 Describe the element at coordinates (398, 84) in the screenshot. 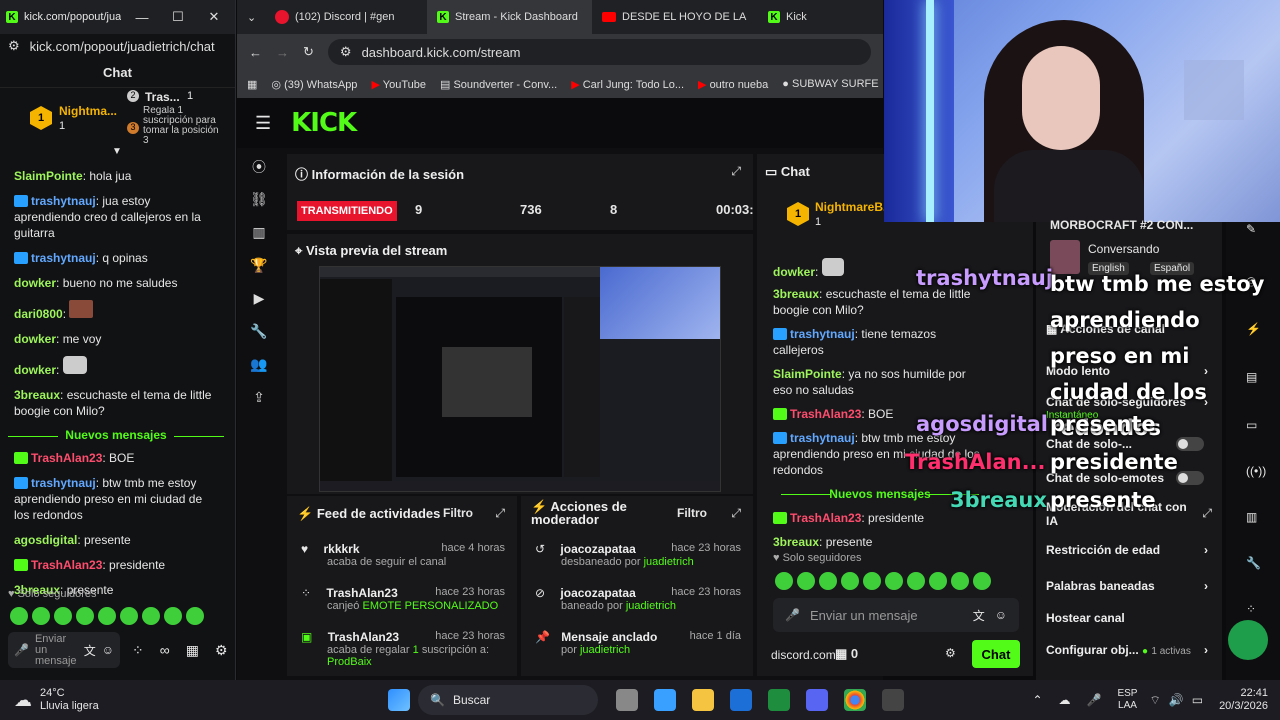

I see `bookmark-youtube: ▶ YouTube` at that location.